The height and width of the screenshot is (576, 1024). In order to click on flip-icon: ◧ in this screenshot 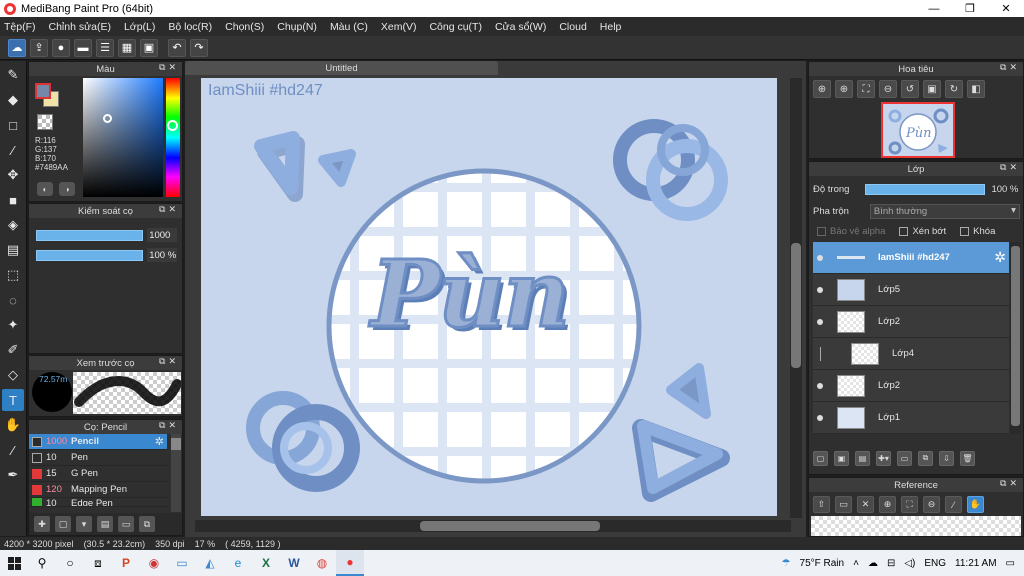, I will do `click(976, 89)`.